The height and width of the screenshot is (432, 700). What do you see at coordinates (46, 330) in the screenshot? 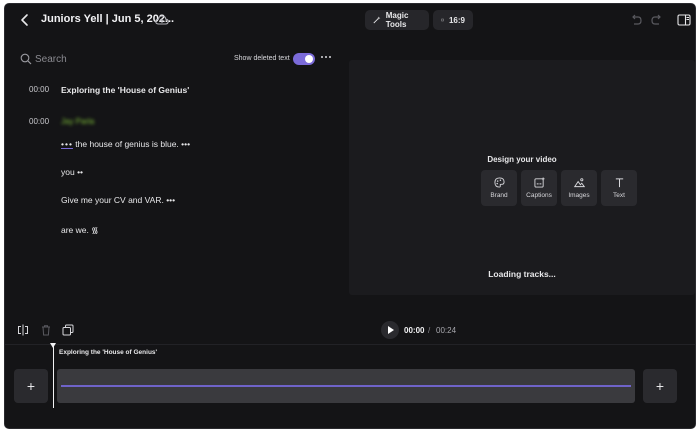
I see `trash-icon` at bounding box center [46, 330].